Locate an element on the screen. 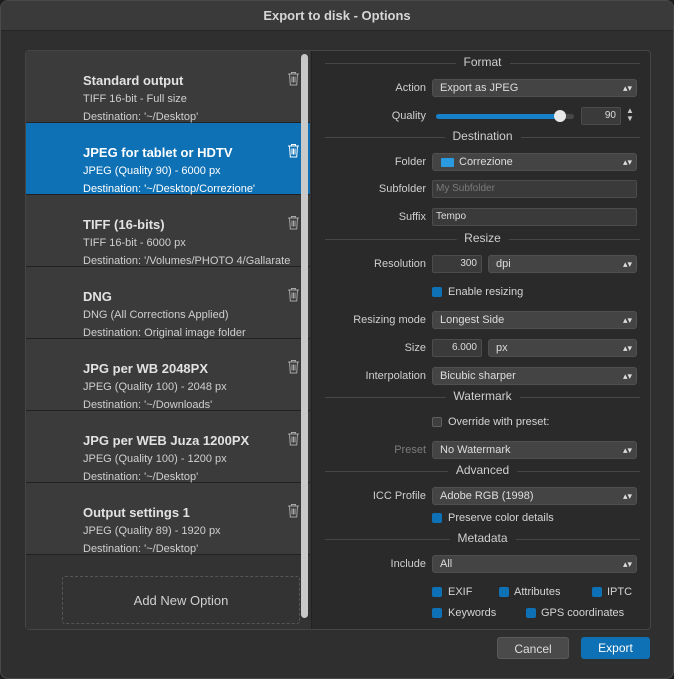  resizing-mode-label: Resizing mode is located at coordinates (389, 320).